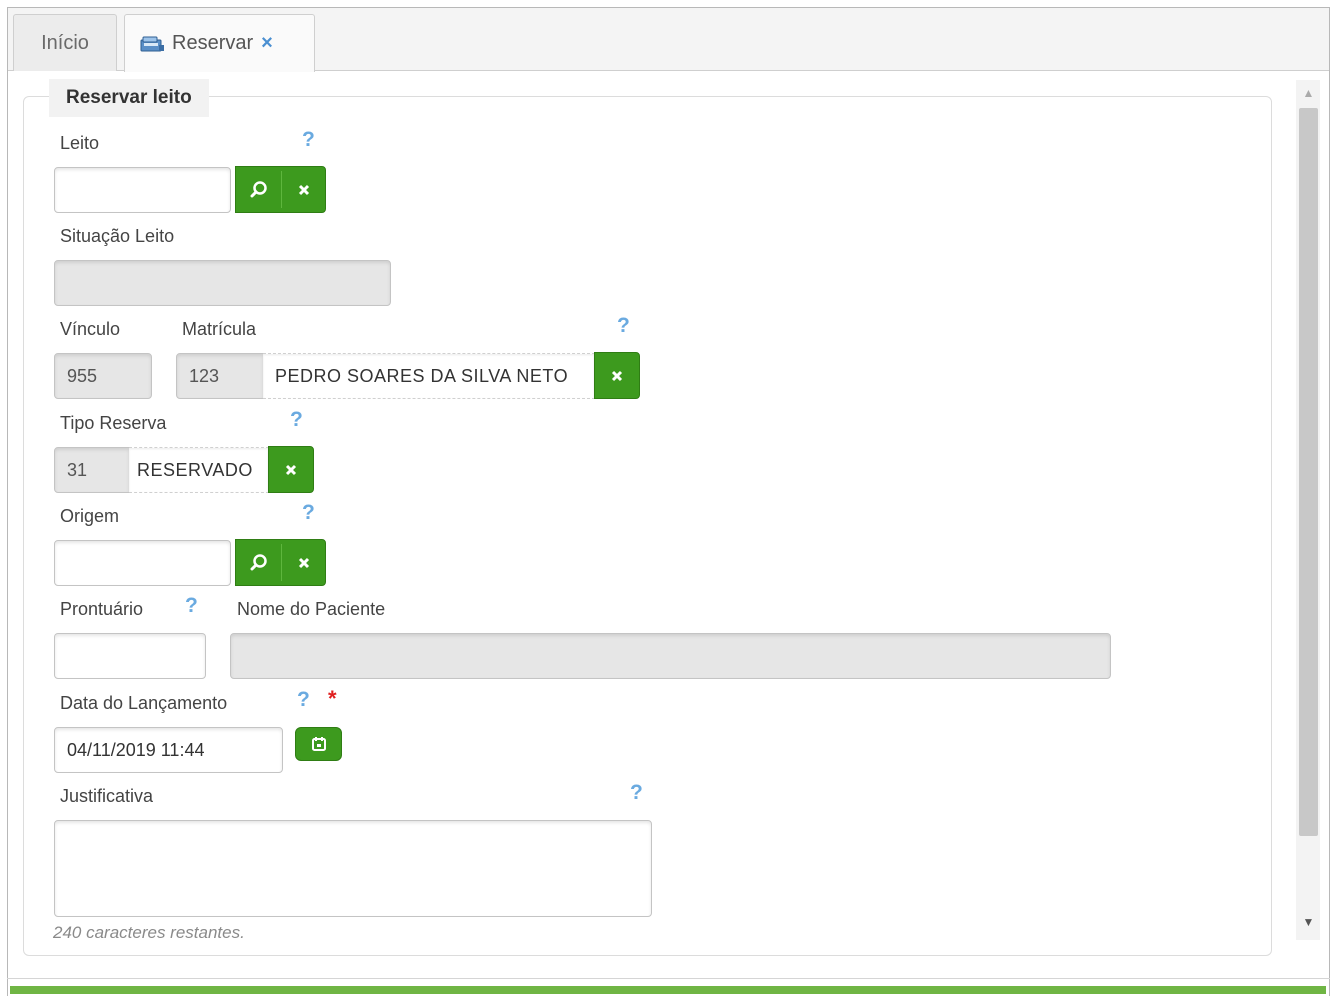 The height and width of the screenshot is (996, 1335). What do you see at coordinates (199, 470) in the screenshot?
I see `tipo-reserva-name-field: RESERVADO` at bounding box center [199, 470].